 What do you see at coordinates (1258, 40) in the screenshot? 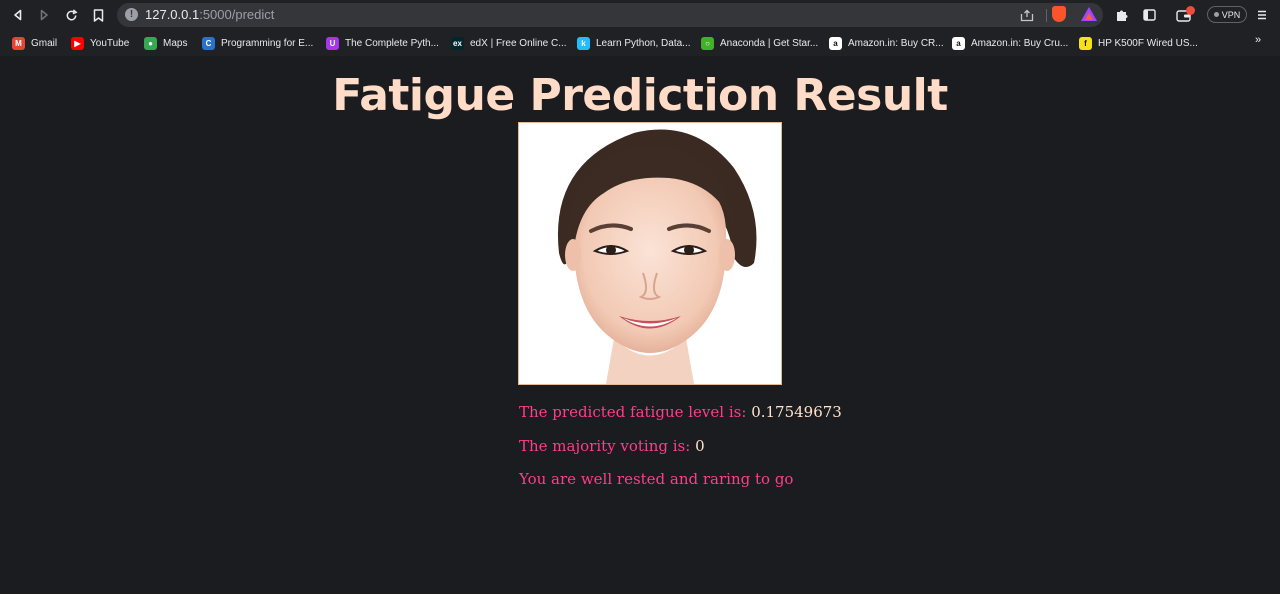
I see `bookmarks-overflow-button: »` at bounding box center [1258, 40].